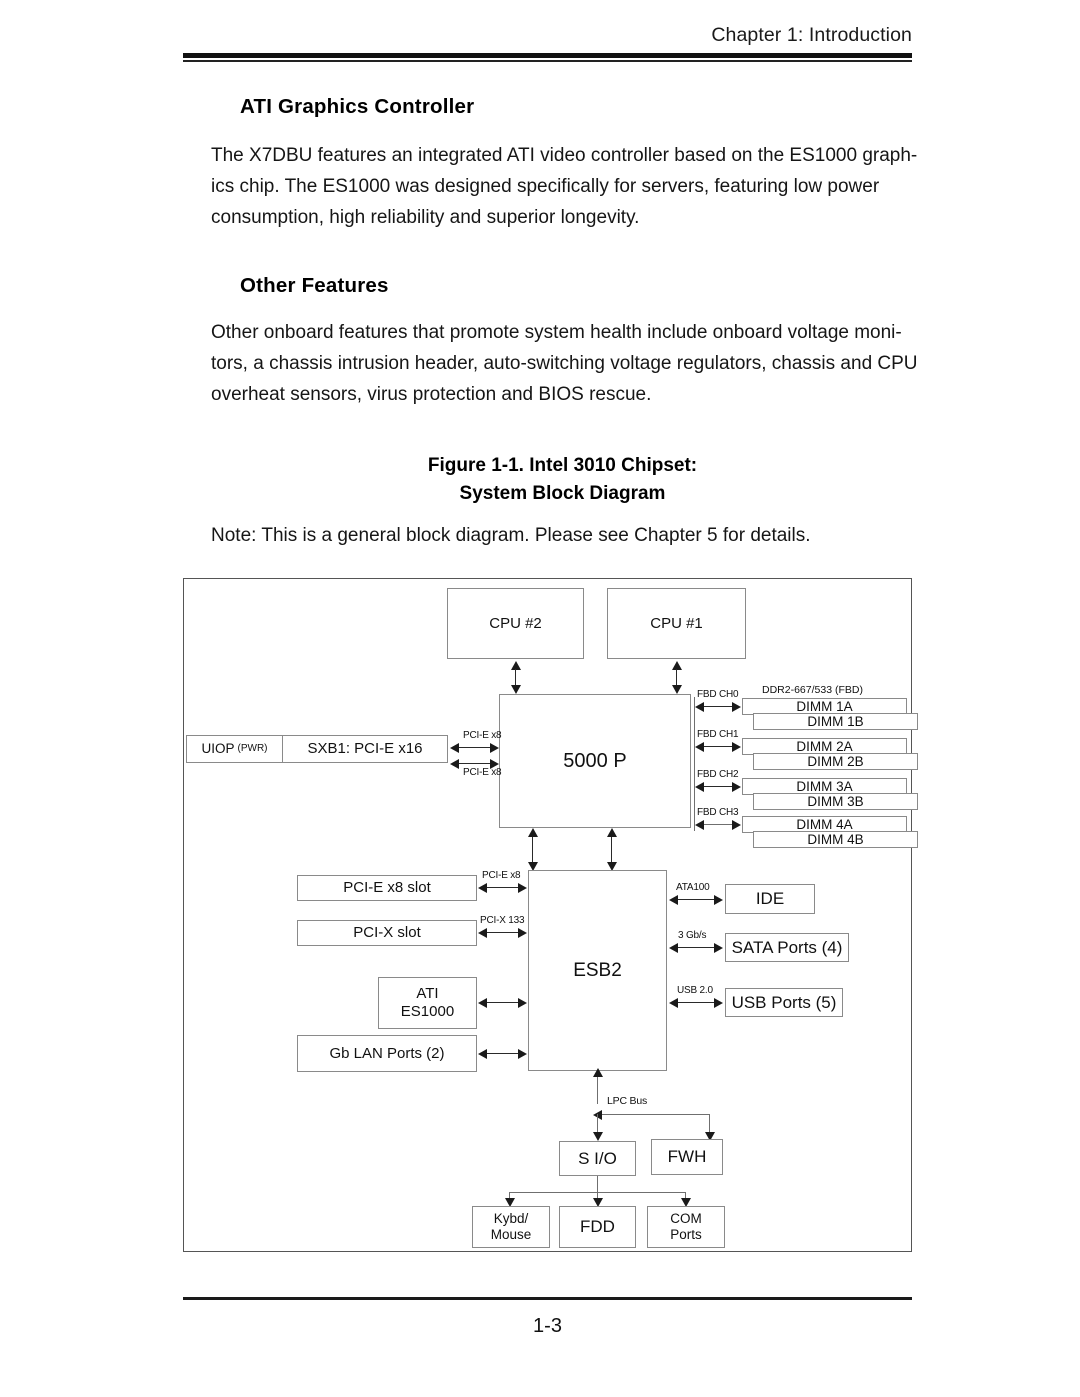  I want to click on block-label: IDE, so click(770, 898).